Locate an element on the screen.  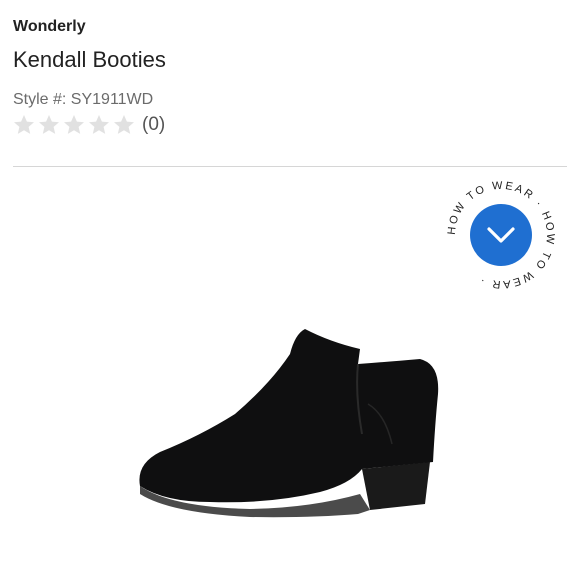
style-number: Style #: SY1911WD is located at coordinates (83, 99).